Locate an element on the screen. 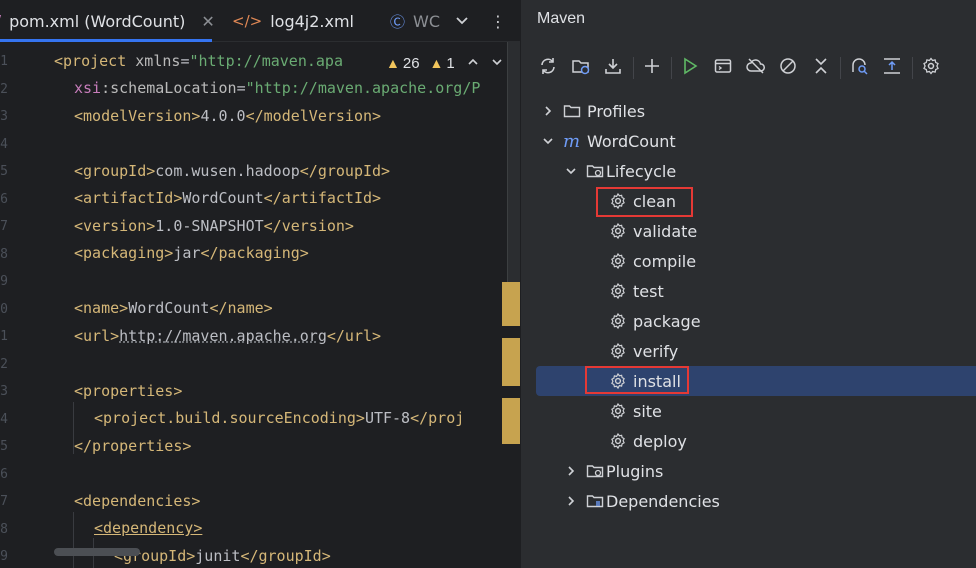 The width and height of the screenshot is (976, 568). download-icon is located at coordinates (613, 68).